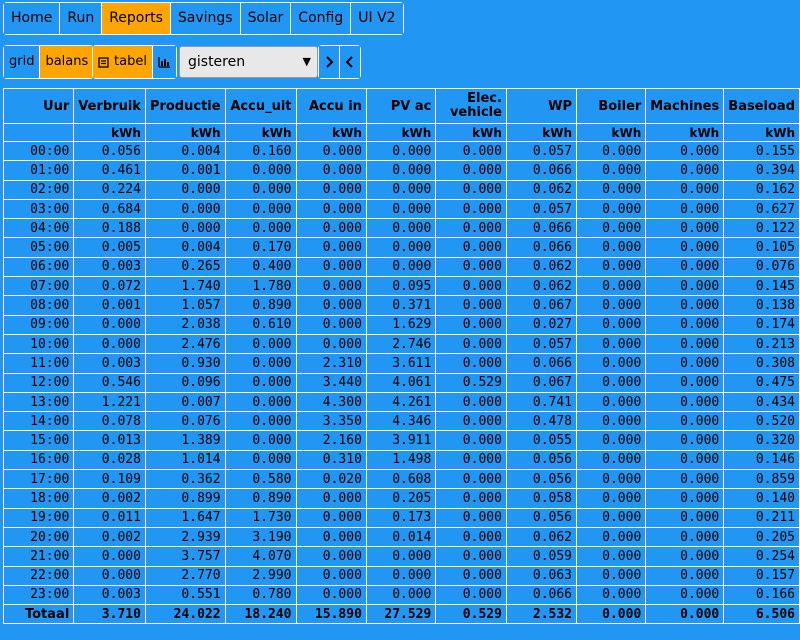 The image size is (800, 640). I want to click on table-cell: 15:00, so click(38, 440).